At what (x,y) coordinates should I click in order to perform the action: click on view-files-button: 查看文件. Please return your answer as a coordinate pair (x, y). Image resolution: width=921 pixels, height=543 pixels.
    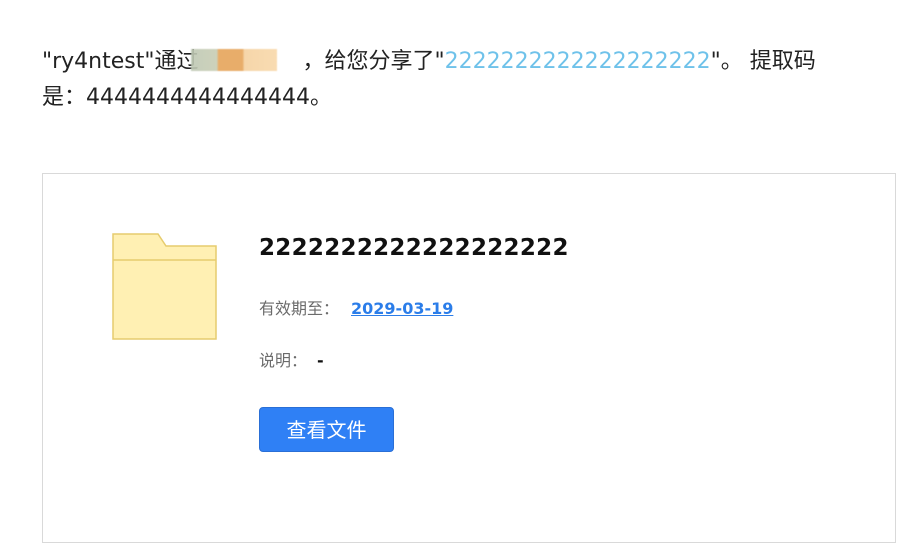
    Looking at the image, I should click on (326, 429).